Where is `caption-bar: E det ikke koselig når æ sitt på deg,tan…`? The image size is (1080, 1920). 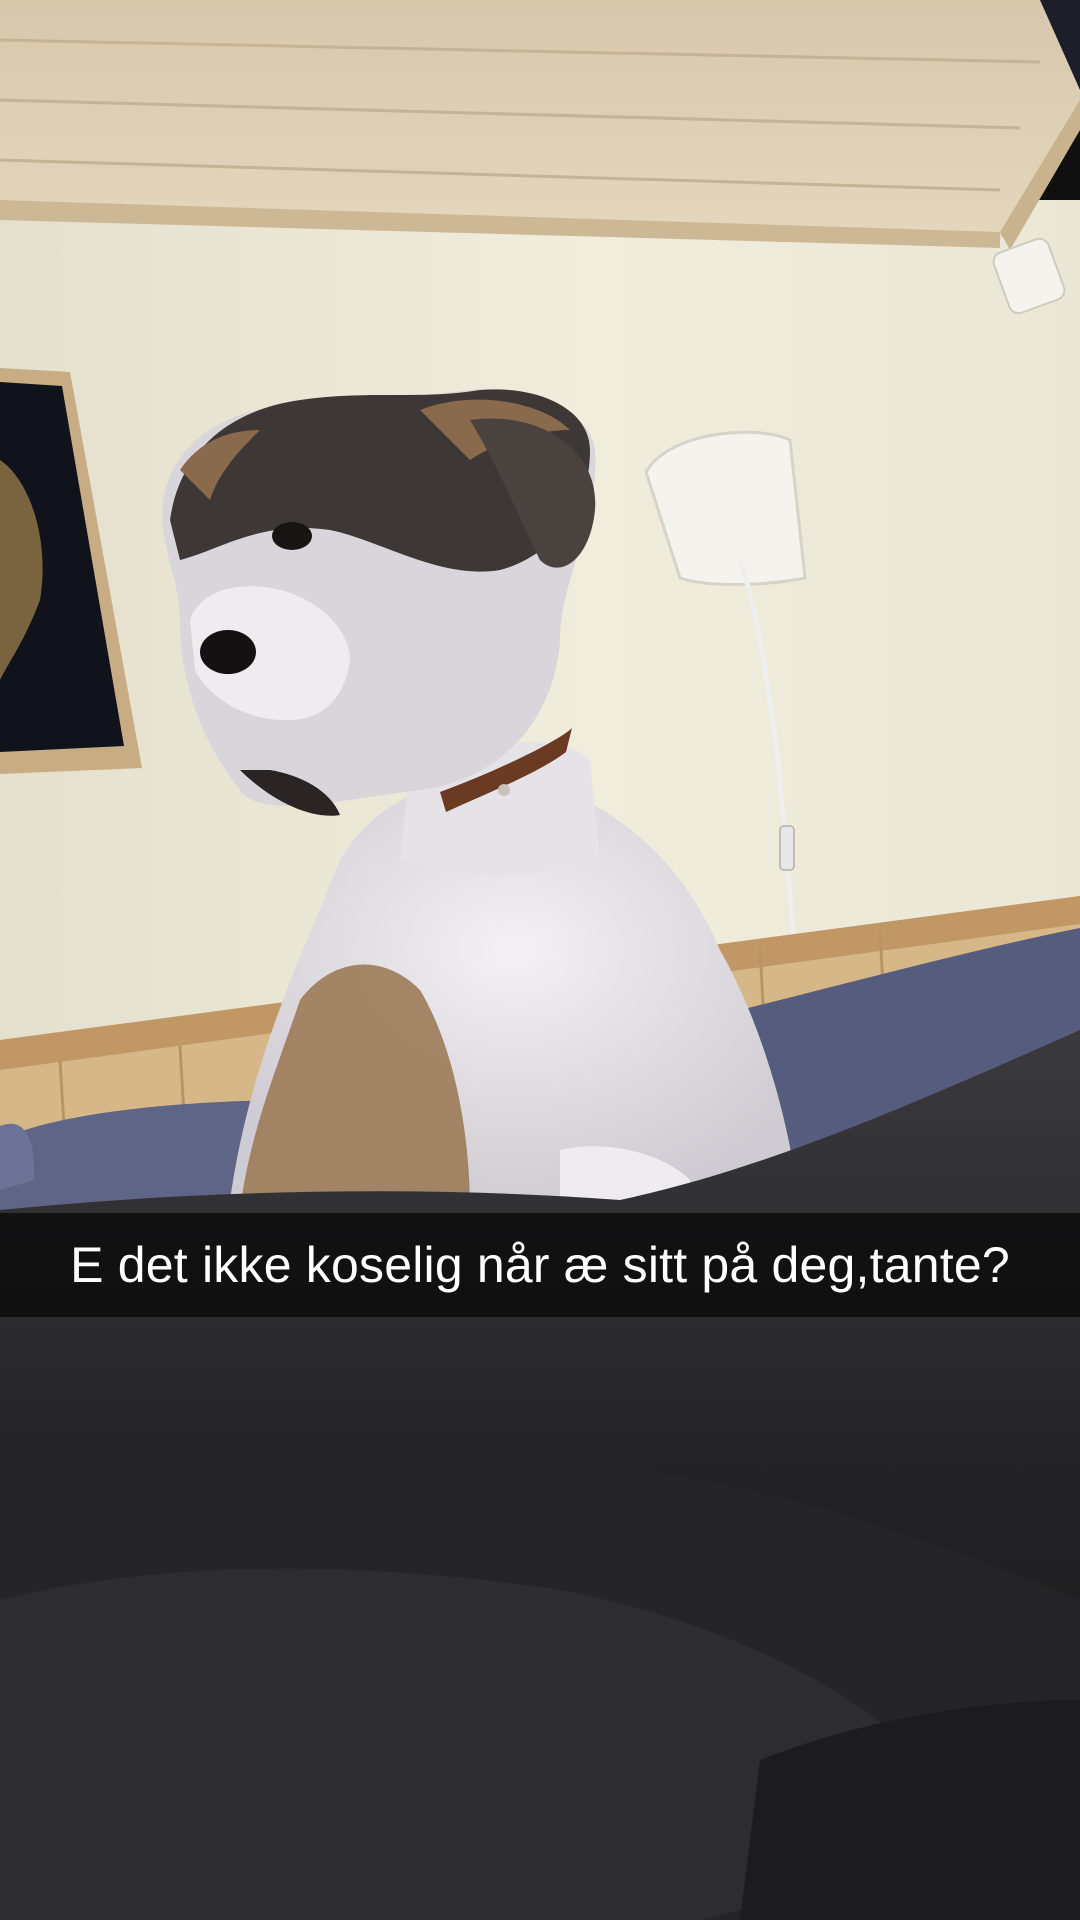 caption-bar: E det ikke koselig når æ sitt på deg,tan… is located at coordinates (540, 1265).